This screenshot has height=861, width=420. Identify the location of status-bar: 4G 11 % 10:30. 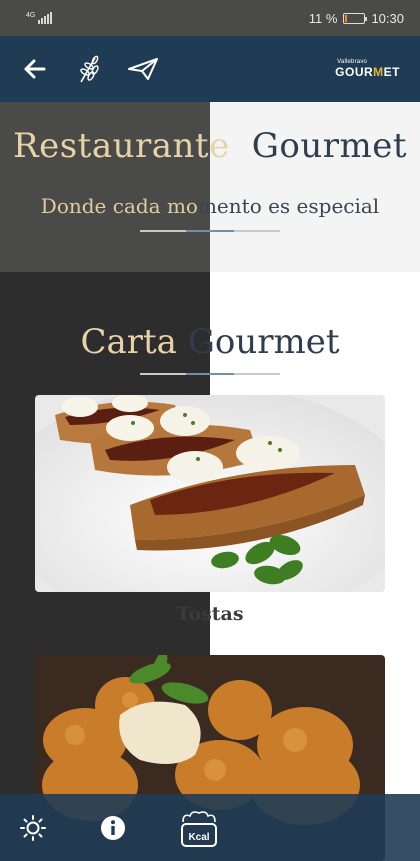
(210, 18).